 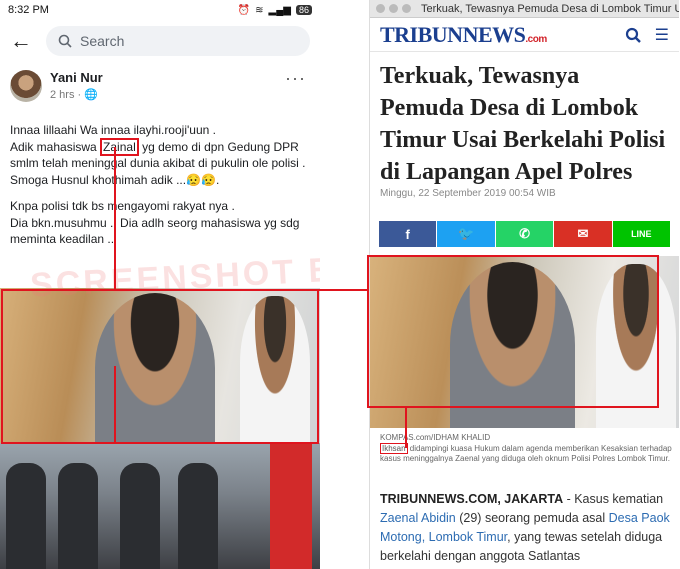 I want to click on connector-photo-down, so click(x=115, y=405).